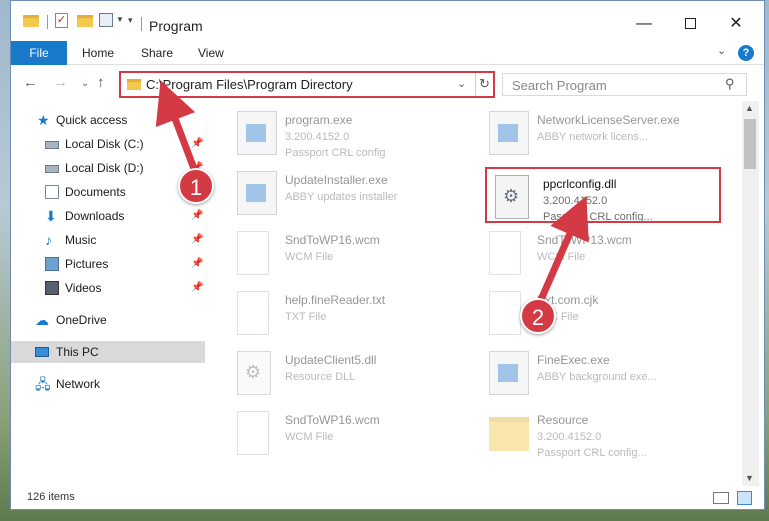  What do you see at coordinates (42, 352) in the screenshot?
I see `computer-icon` at bounding box center [42, 352].